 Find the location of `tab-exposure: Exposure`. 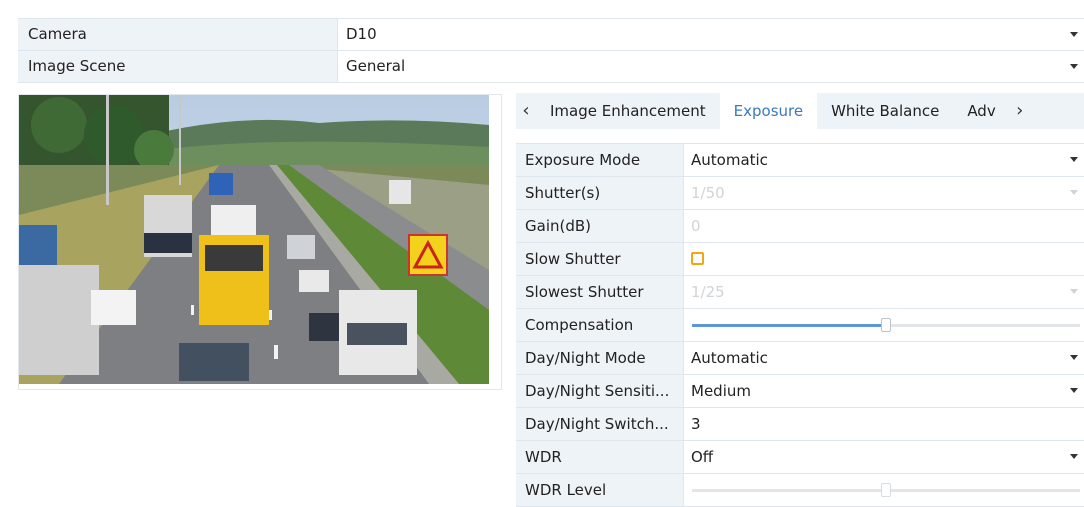

tab-exposure: Exposure is located at coordinates (768, 111).